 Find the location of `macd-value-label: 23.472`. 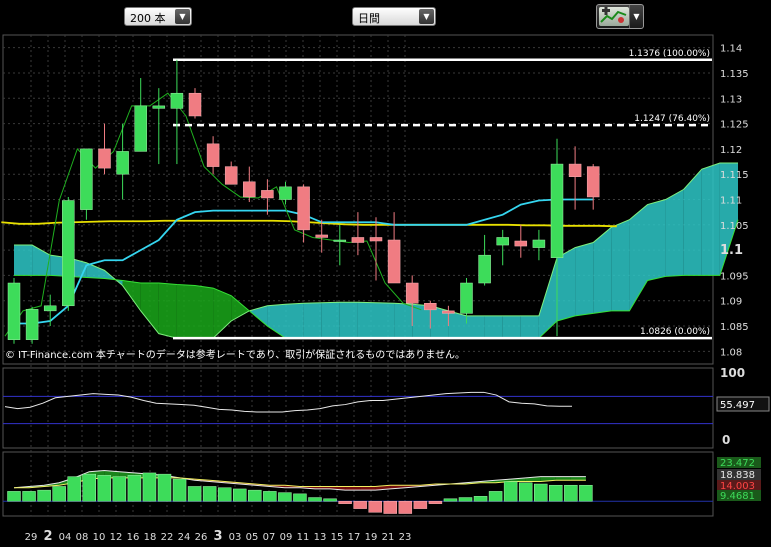

macd-value-label: 23.472 is located at coordinates (737, 463).